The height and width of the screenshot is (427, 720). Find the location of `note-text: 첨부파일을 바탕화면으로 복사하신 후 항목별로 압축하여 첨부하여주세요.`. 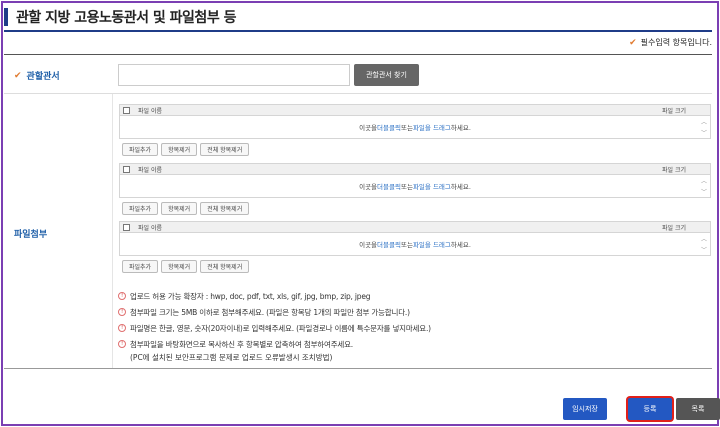

note-text: 첨부파일을 바탕화면으로 복사하신 후 항목별로 압축하여 첨부하여주세요. is located at coordinates (241, 344).